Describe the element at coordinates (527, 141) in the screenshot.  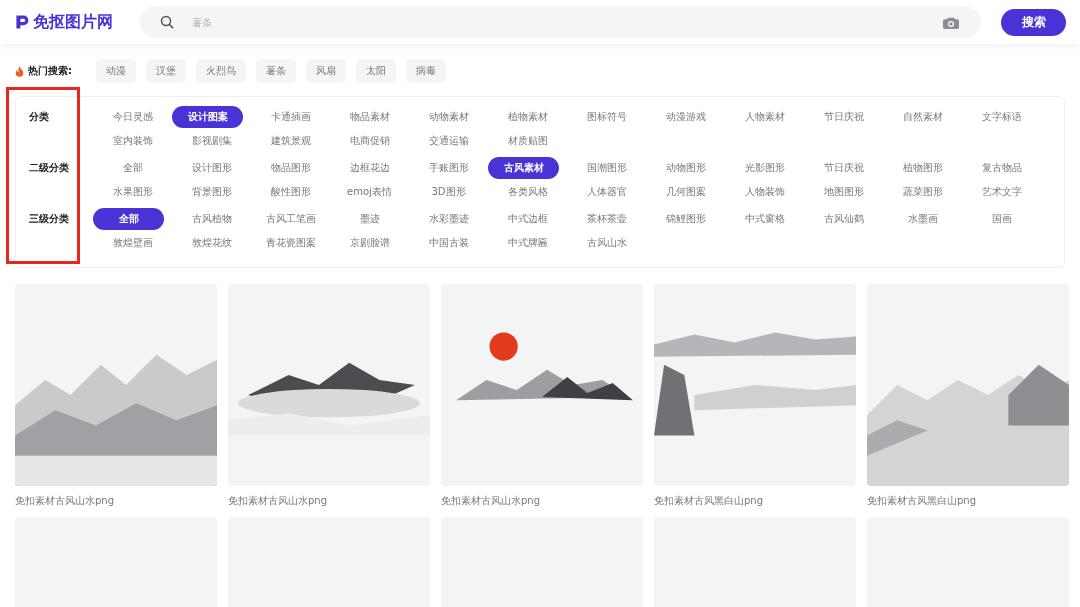
I see `category-chip: 材质贴图` at that location.